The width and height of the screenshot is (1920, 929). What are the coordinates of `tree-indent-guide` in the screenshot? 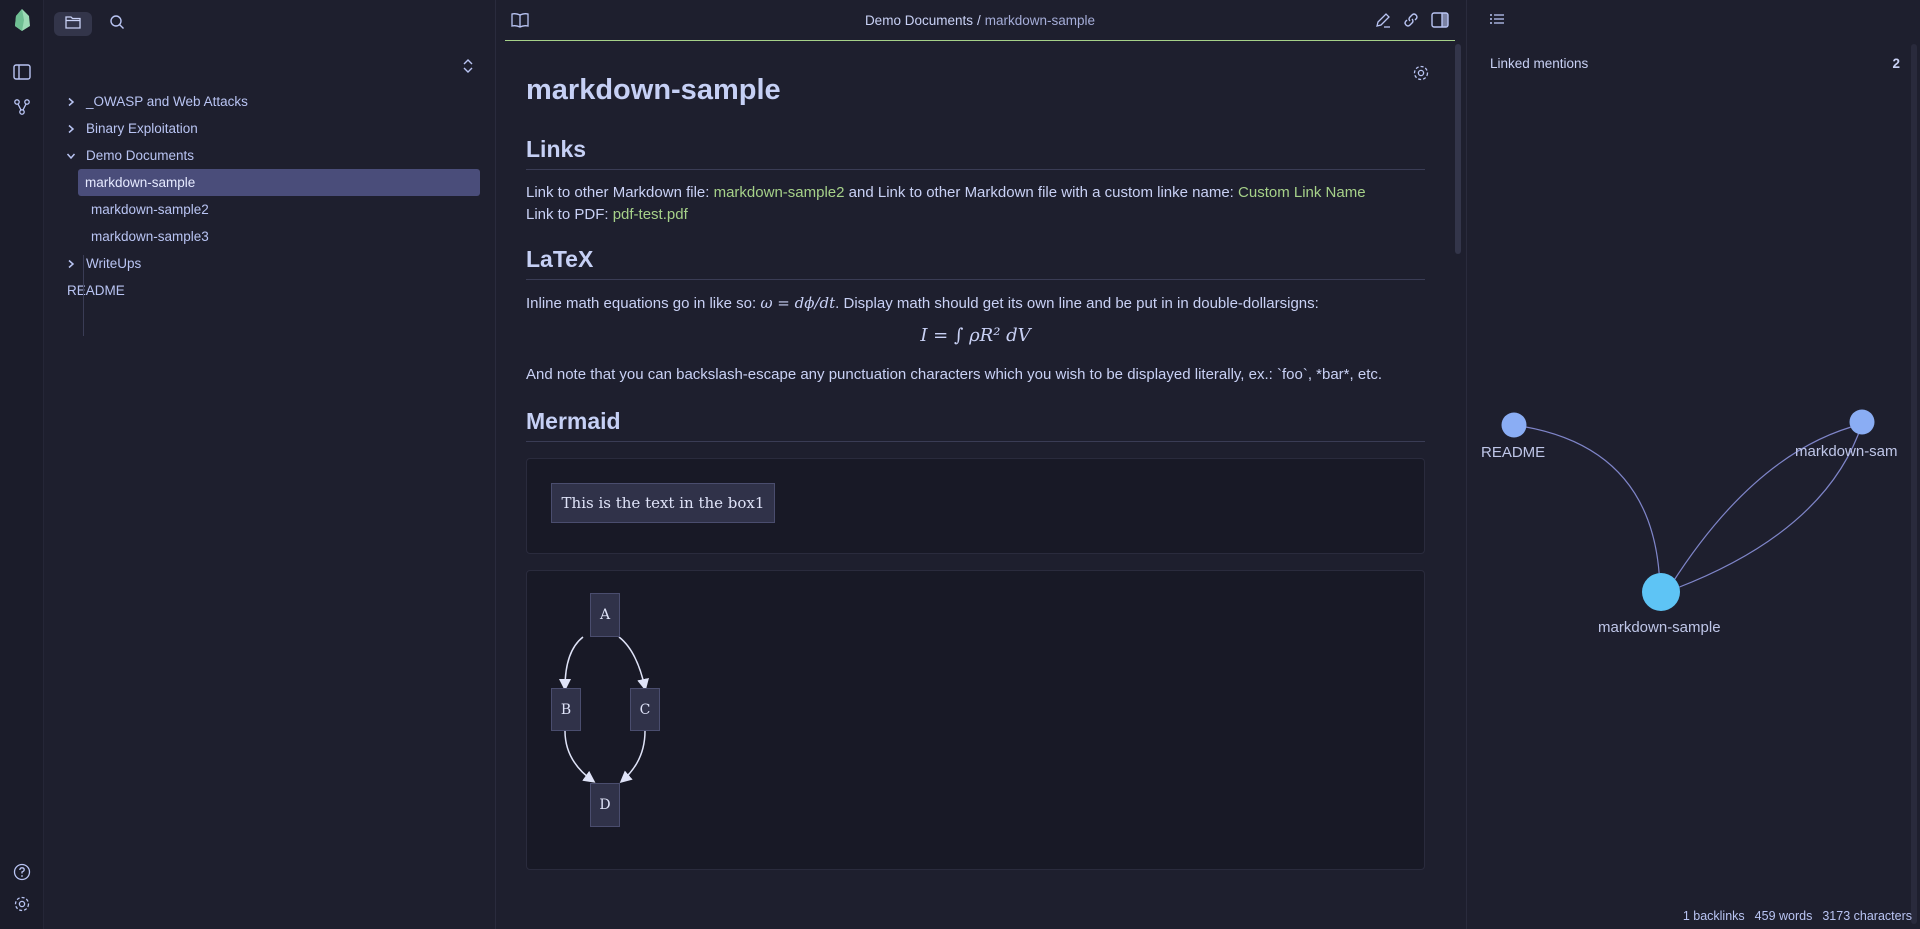 It's located at (83, 295).